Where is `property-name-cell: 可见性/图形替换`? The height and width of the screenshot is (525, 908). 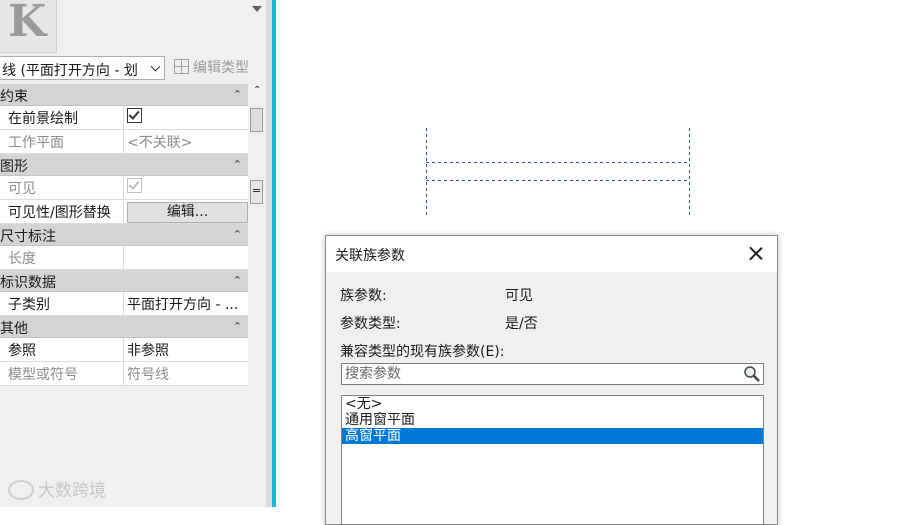 property-name-cell: 可见性/图形替换 is located at coordinates (62, 211).